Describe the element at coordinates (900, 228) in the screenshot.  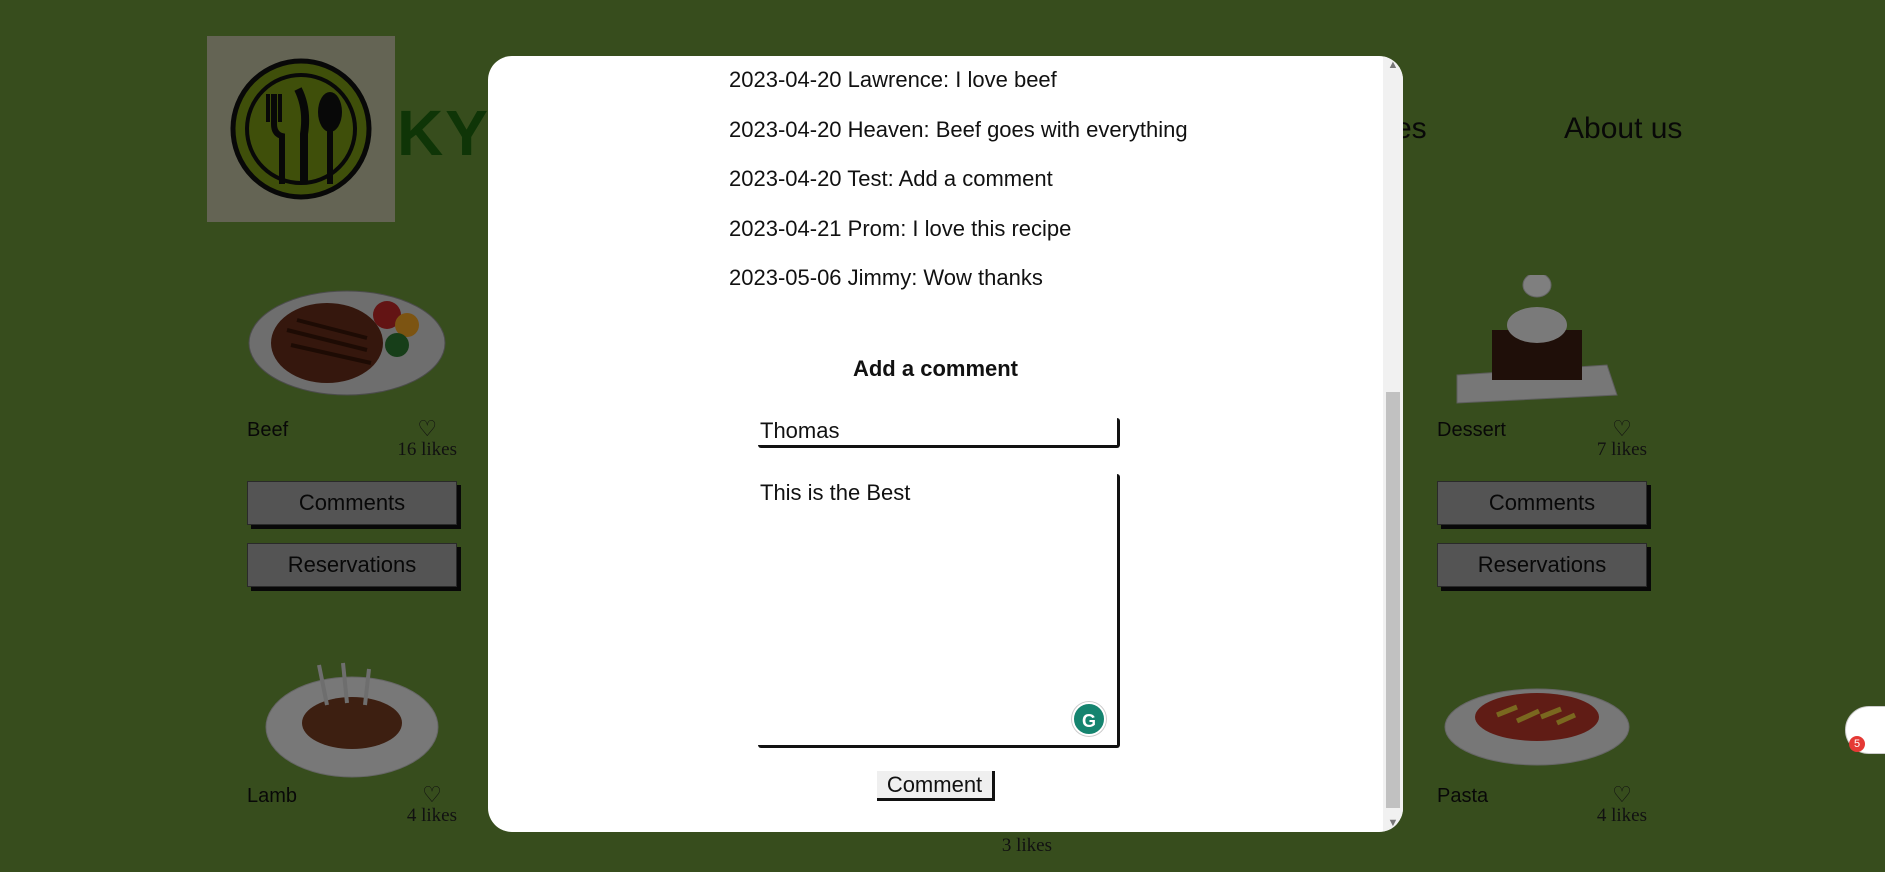
I see `comment-item: 2023-04-21 Prom: I love this recipe` at that location.